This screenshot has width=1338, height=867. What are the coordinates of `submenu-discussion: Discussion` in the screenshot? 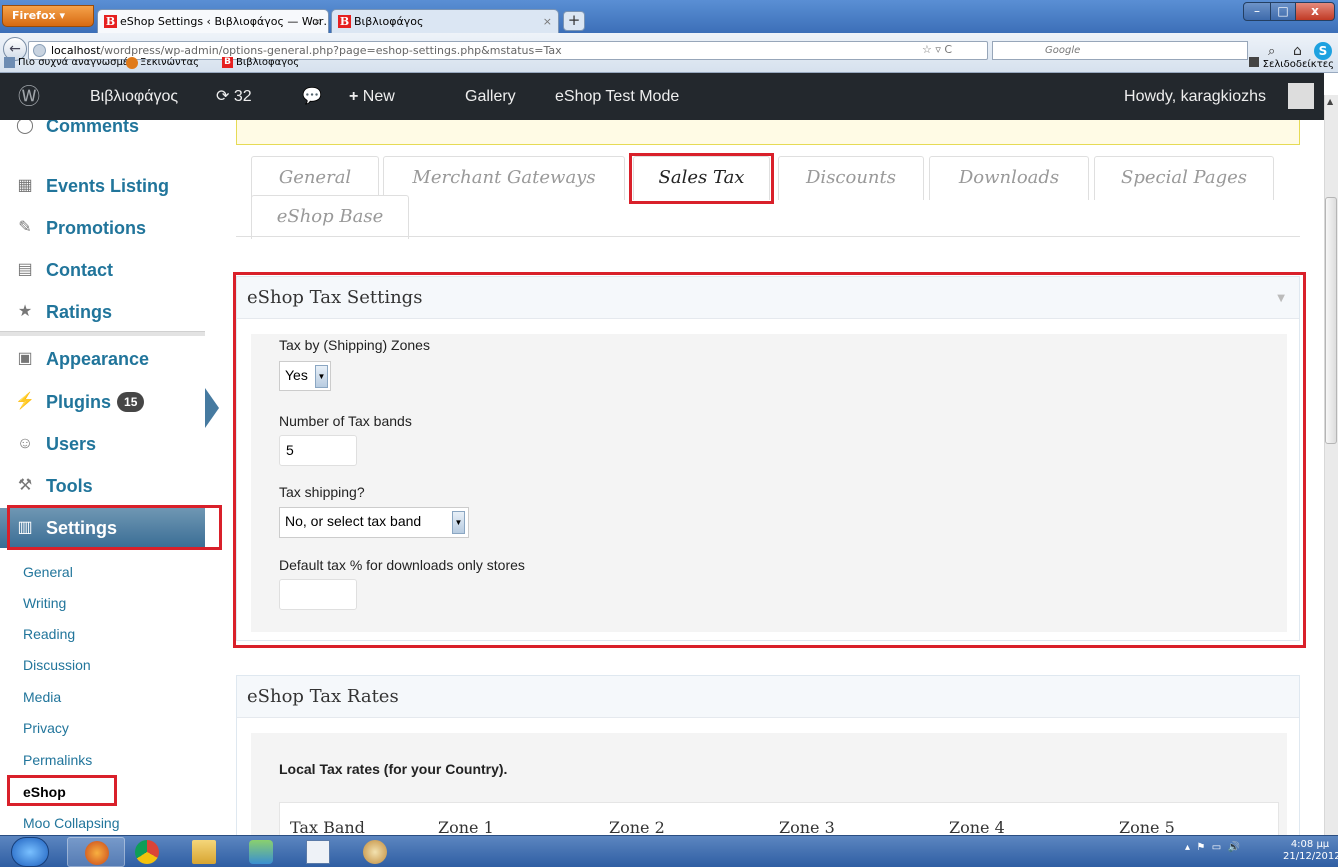 It's located at (57, 665).